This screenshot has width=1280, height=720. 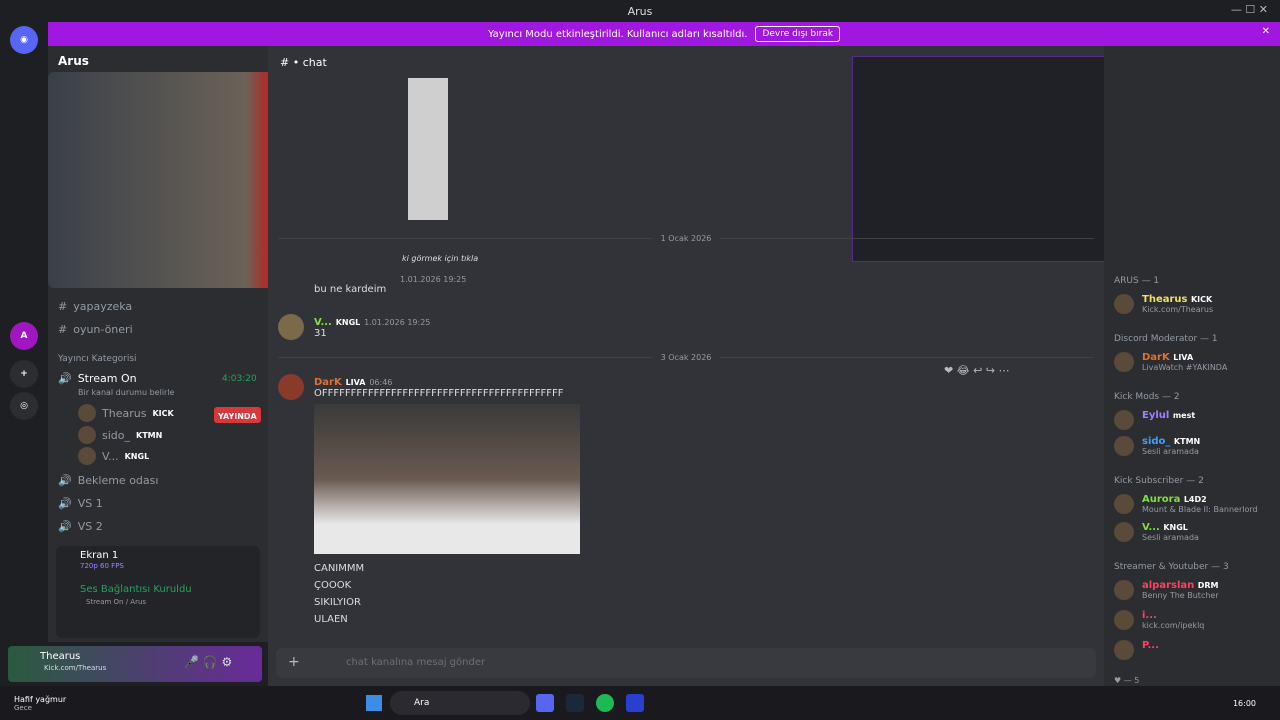 I want to click on member-name: sido_, so click(x=1156, y=441).